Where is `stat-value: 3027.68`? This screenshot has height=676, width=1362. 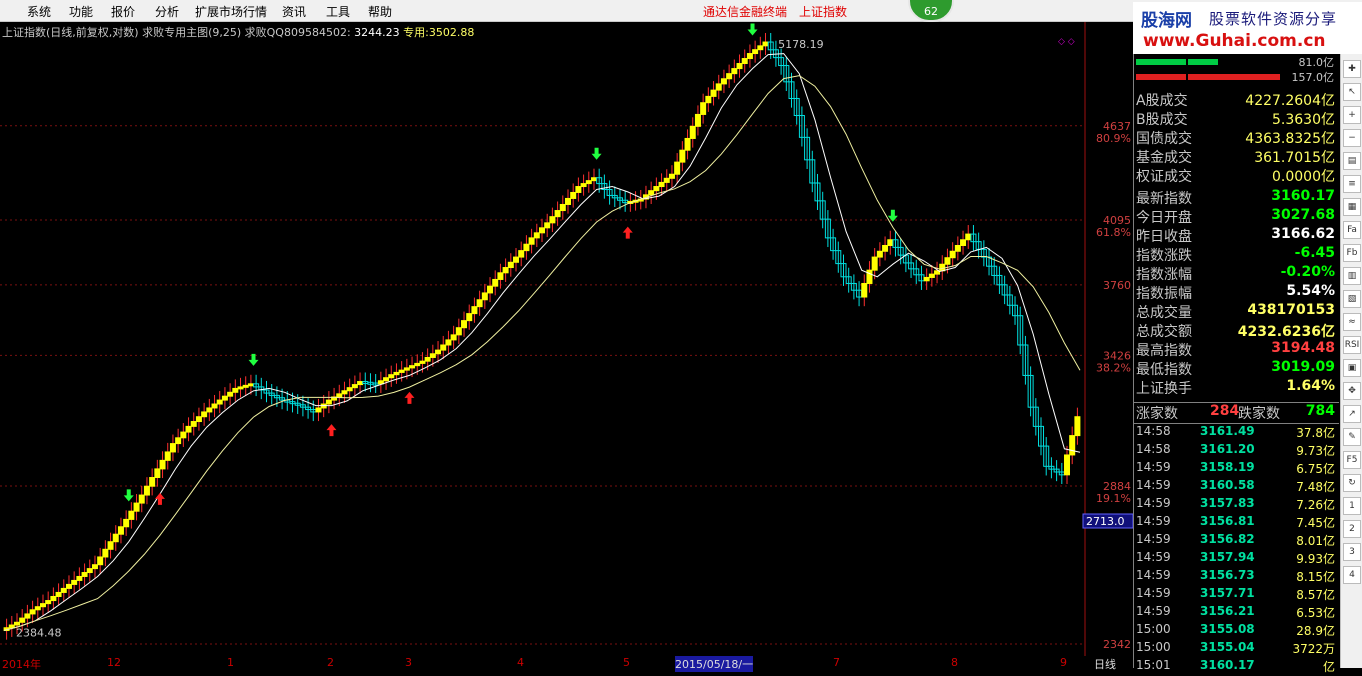 stat-value: 3027.68 is located at coordinates (1303, 215).